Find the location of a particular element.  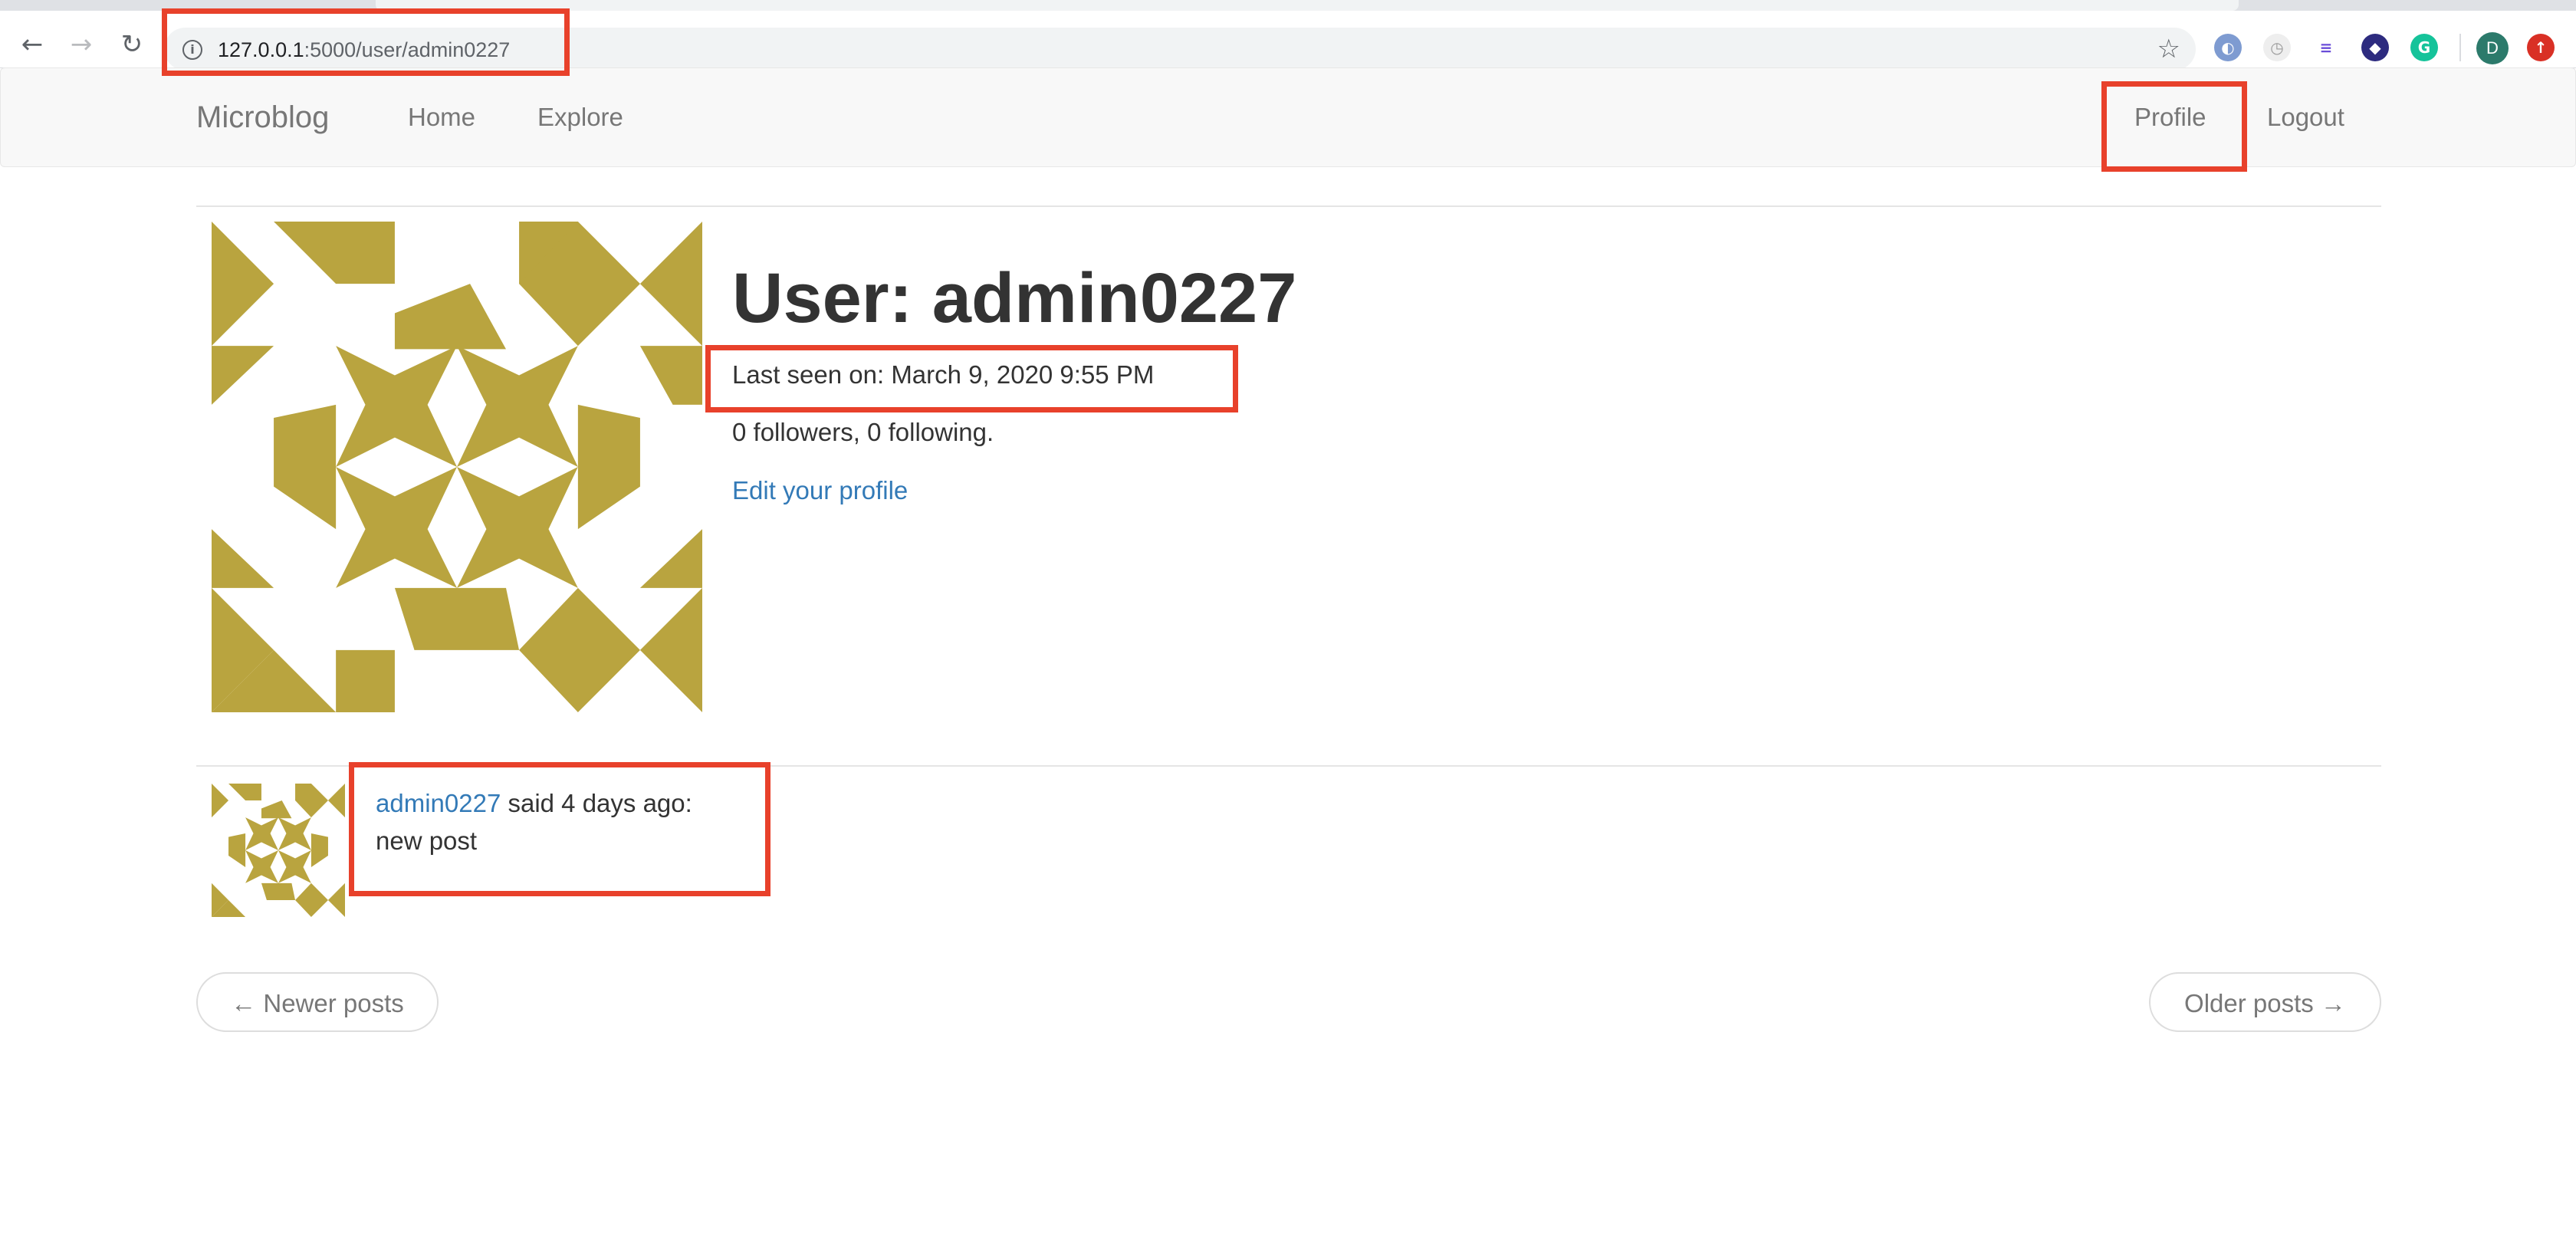

nav-home-link: Home is located at coordinates (442, 117).